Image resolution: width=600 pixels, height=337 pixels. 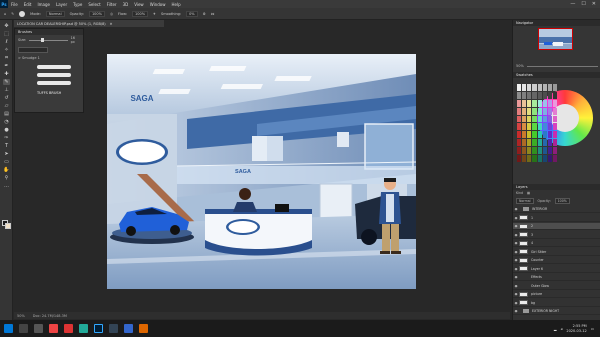 What do you see at coordinates (61, 4) in the screenshot?
I see `menu-layer: Layer` at bounding box center [61, 4].